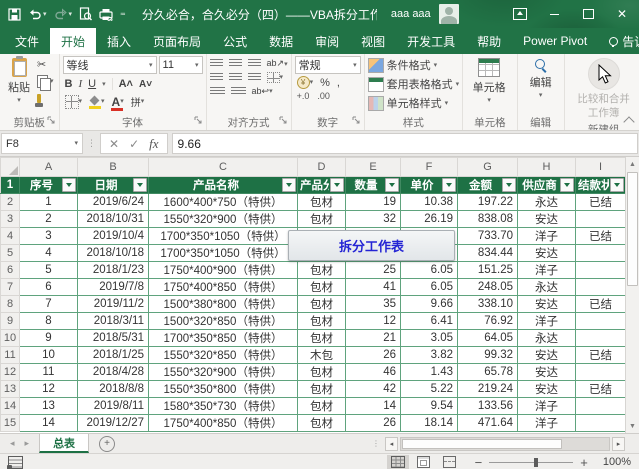  Describe the element at coordinates (450, 462) in the screenshot. I see `page-break-view-button` at that location.